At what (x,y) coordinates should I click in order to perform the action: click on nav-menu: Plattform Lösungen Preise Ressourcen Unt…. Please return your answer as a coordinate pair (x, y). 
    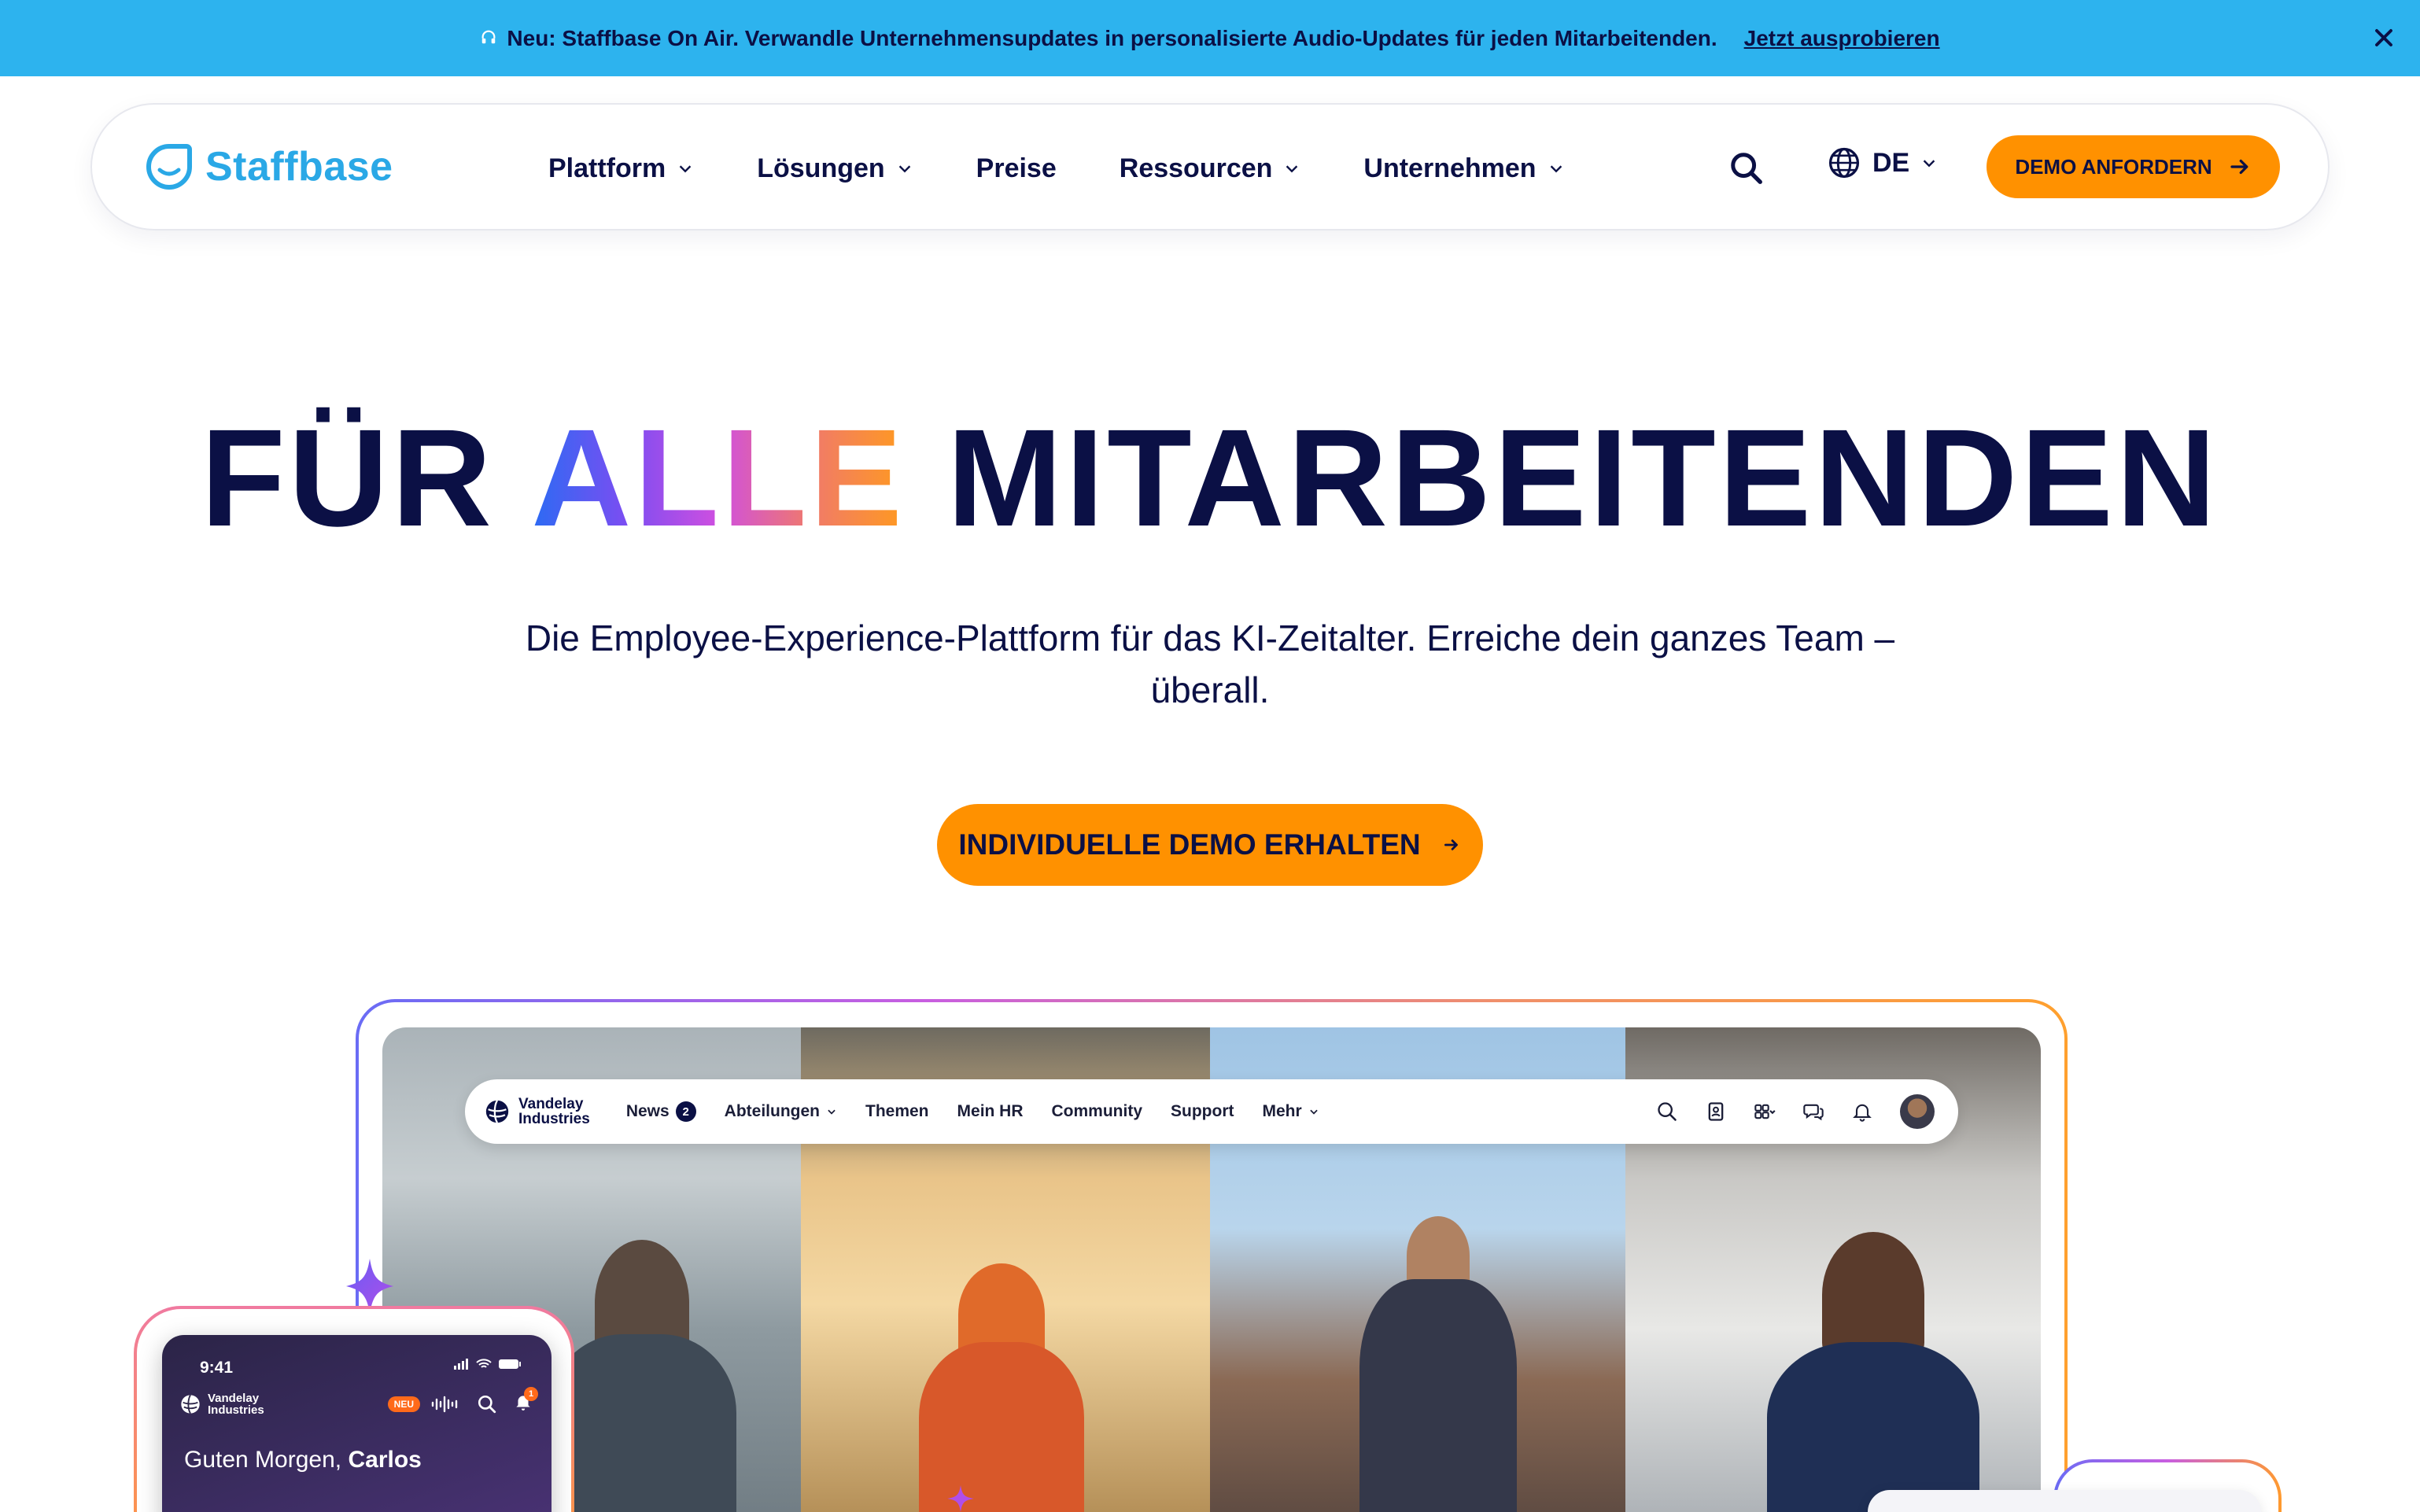
    Looking at the image, I should click on (1056, 168).